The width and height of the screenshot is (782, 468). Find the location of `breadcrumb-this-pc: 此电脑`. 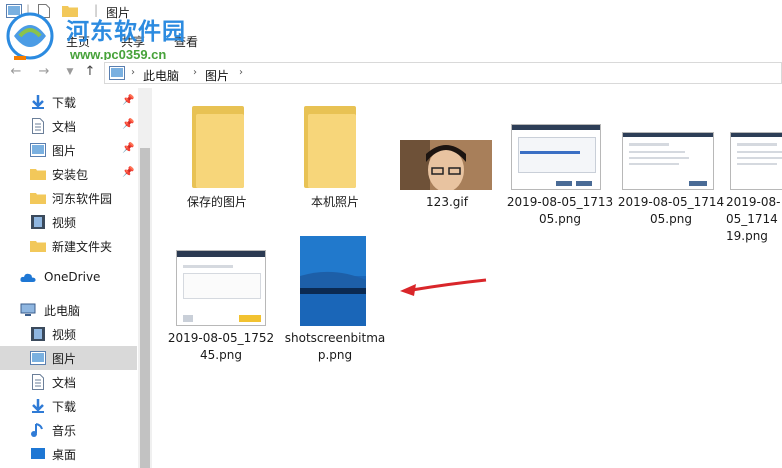

breadcrumb-this-pc: 此电脑 is located at coordinates (161, 75).